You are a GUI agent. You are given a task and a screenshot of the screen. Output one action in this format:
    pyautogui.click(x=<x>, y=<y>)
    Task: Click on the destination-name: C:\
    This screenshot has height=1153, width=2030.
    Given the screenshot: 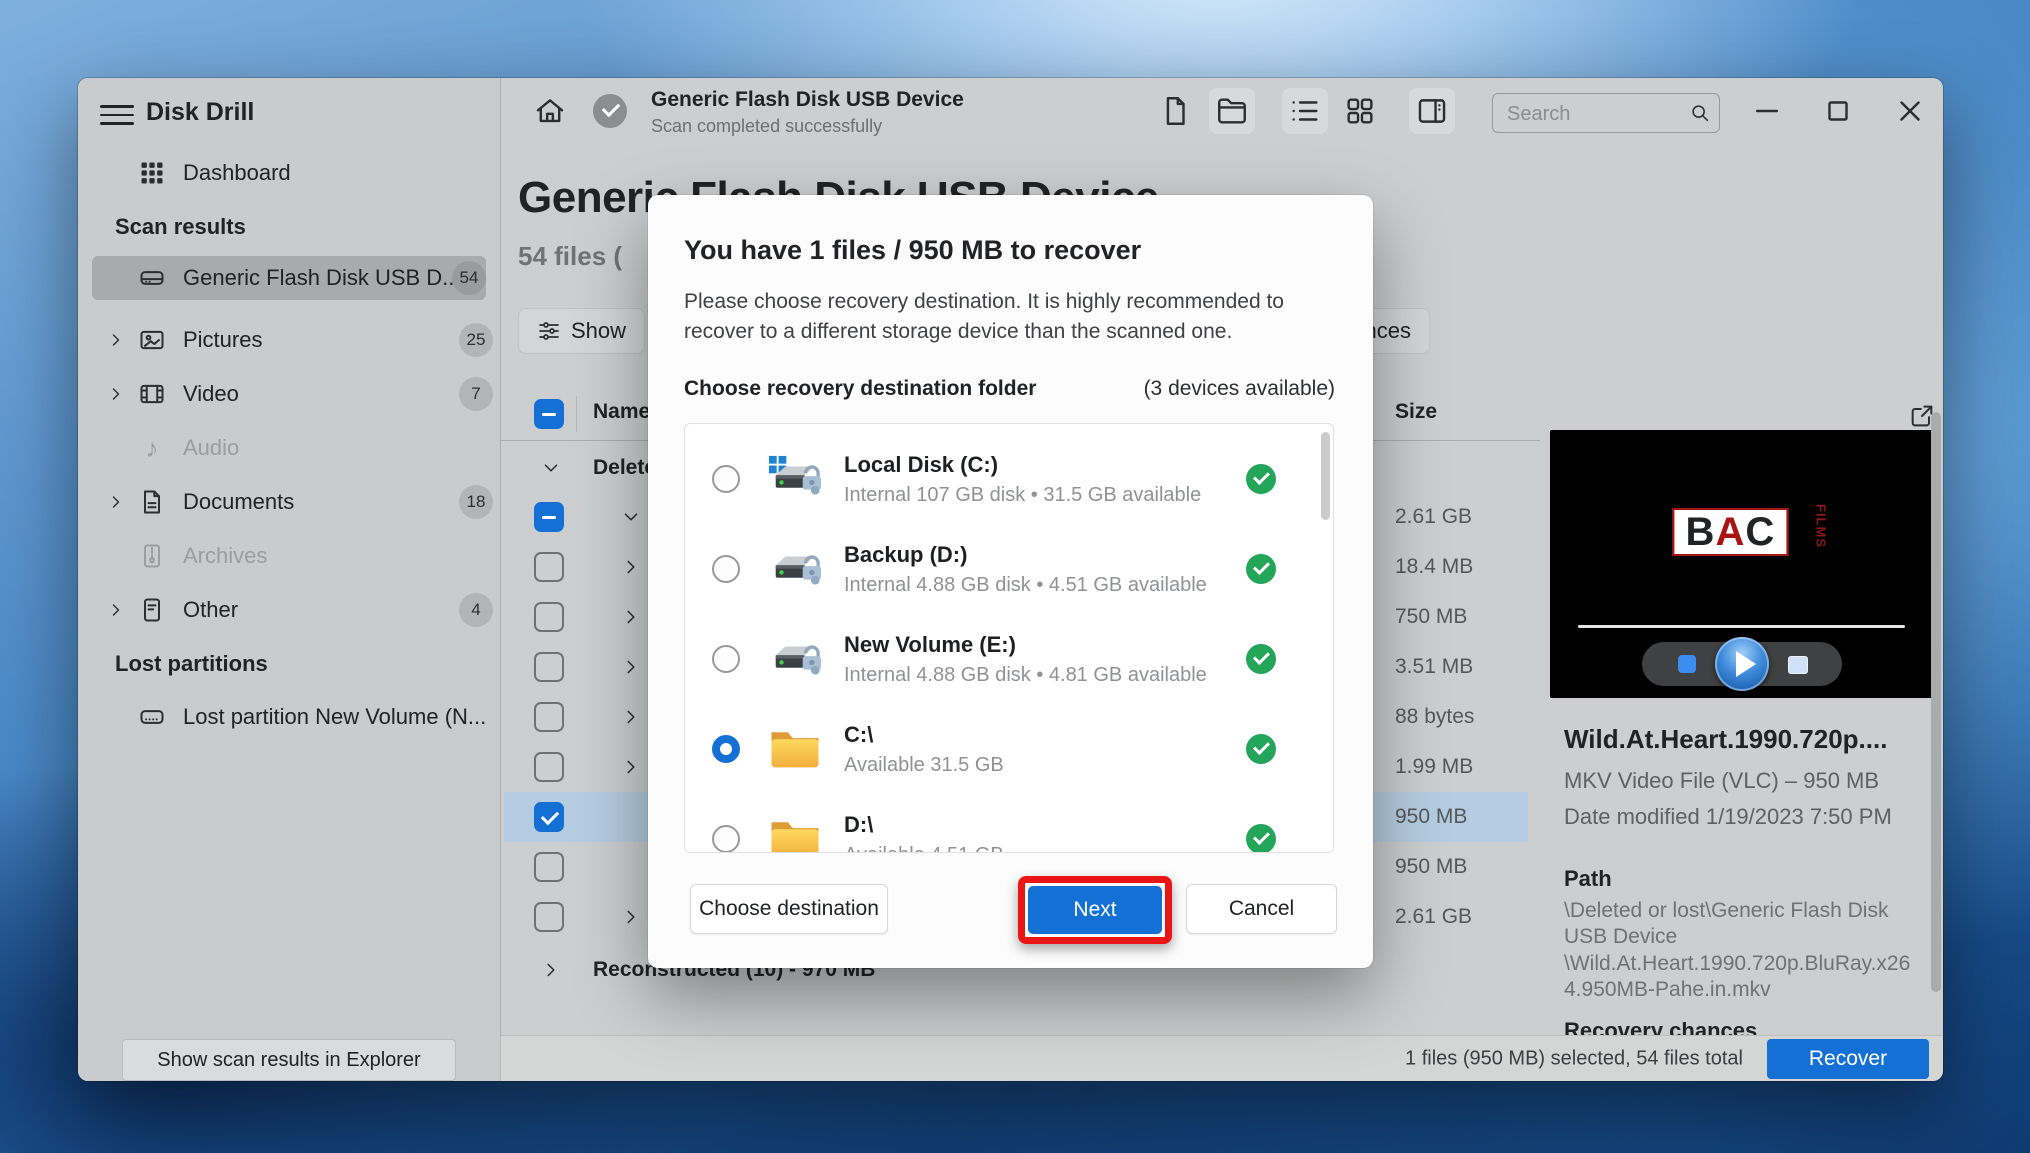 What is the action you would take?
    pyautogui.click(x=859, y=734)
    